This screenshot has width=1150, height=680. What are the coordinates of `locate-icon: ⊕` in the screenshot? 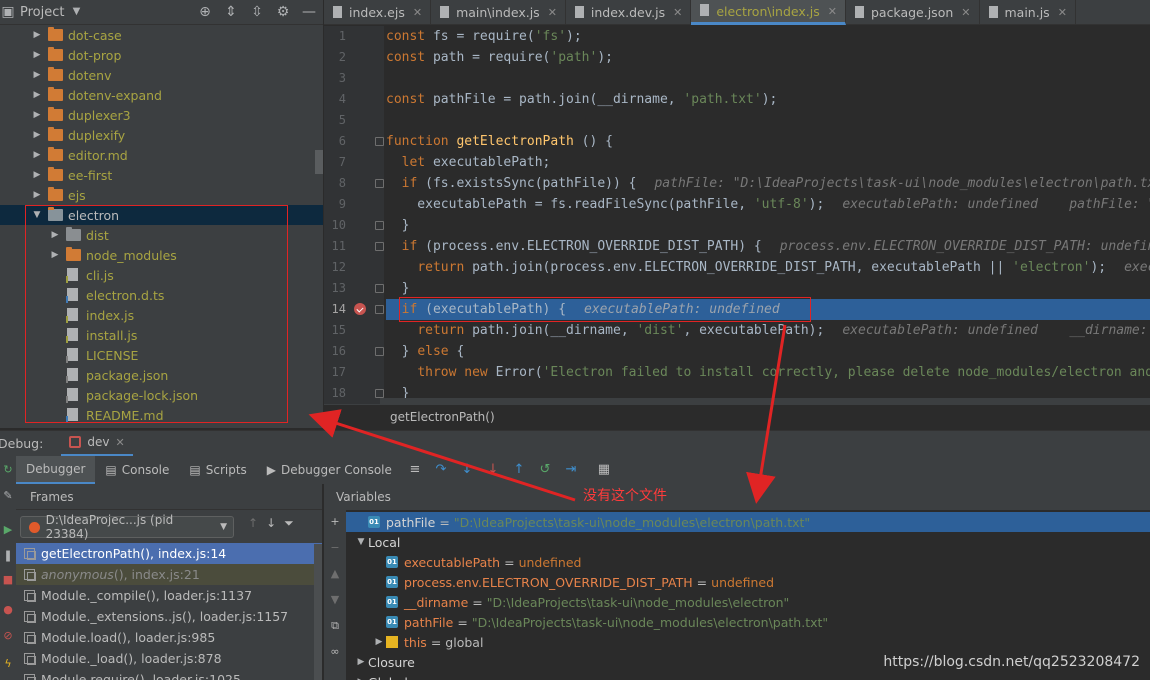 It's located at (205, 12).